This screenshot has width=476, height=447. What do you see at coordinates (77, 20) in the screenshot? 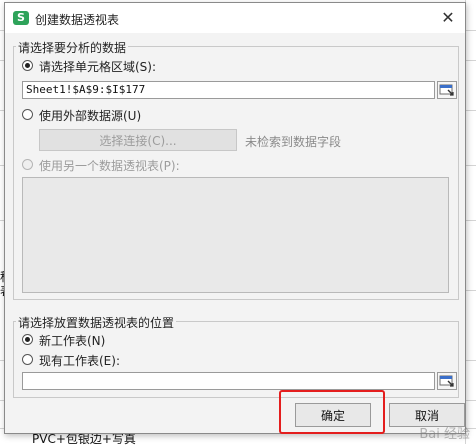
I see `dialog-title: 创建数据透视表` at bounding box center [77, 20].